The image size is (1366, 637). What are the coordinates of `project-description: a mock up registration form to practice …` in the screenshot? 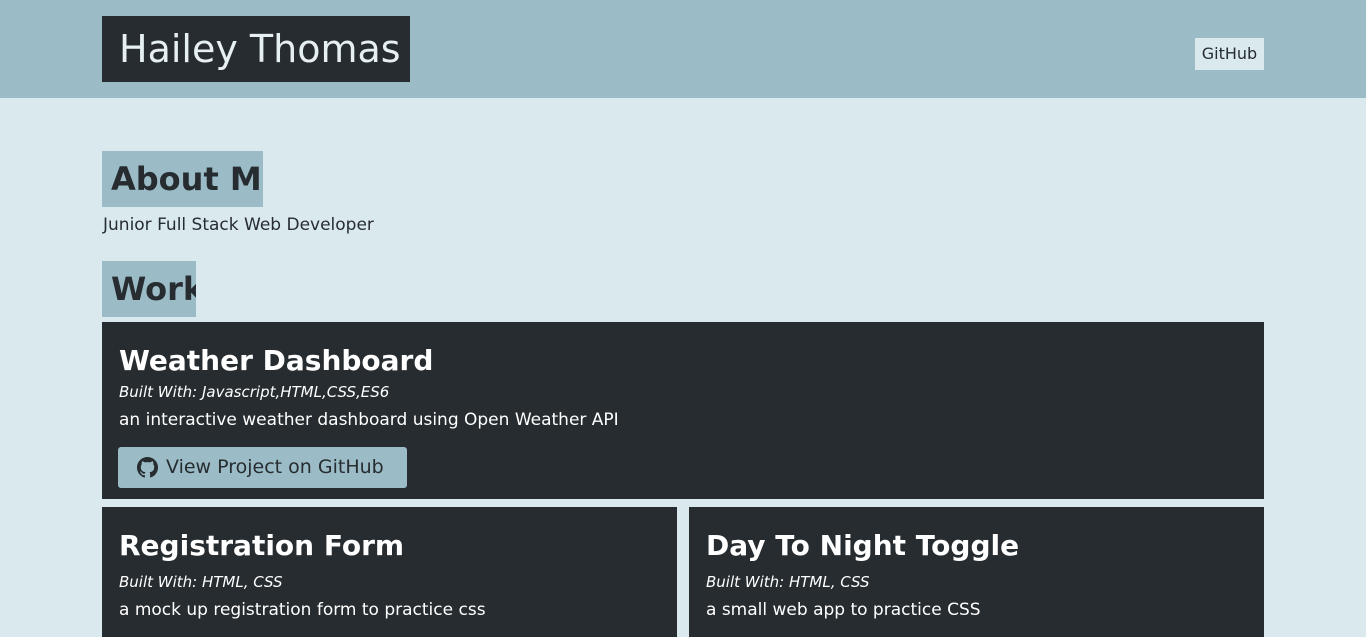 It's located at (302, 610).